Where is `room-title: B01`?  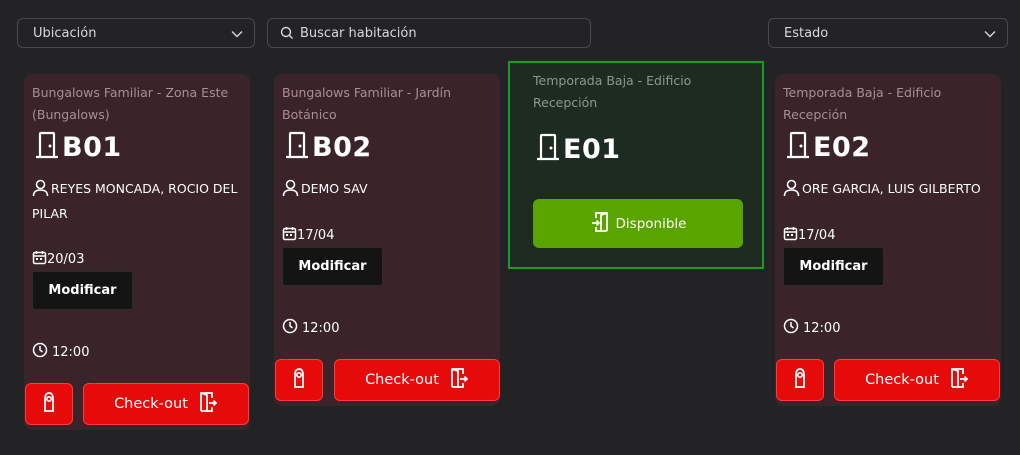
room-title: B01 is located at coordinates (78, 147).